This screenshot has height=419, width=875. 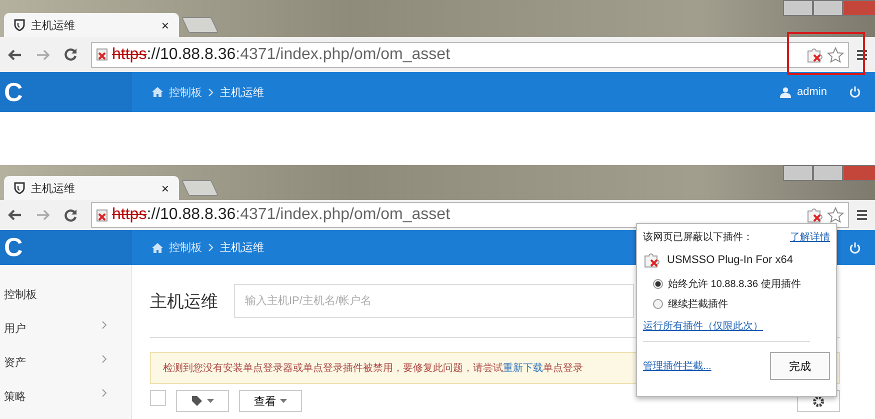 What do you see at coordinates (730, 260) in the screenshot?
I see `plugin-name: USMSSO Plug-In For x64` at bounding box center [730, 260].